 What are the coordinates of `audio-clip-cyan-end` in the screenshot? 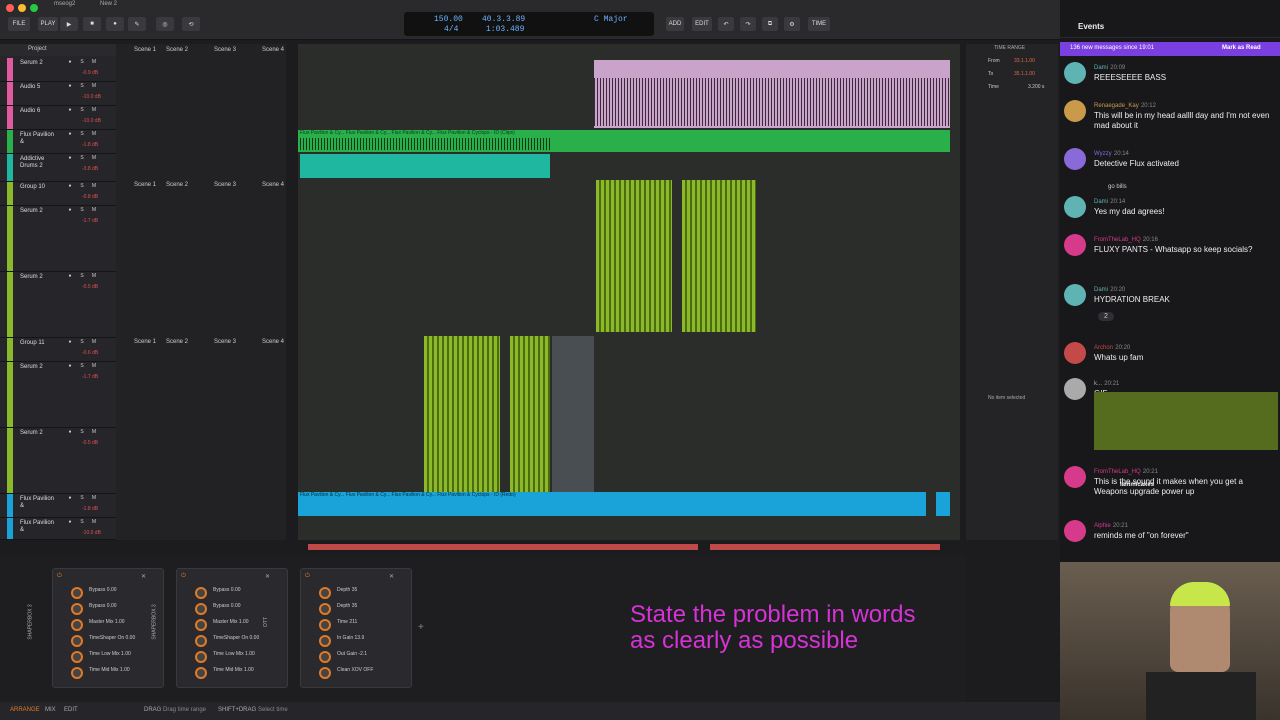 It's located at (943, 504).